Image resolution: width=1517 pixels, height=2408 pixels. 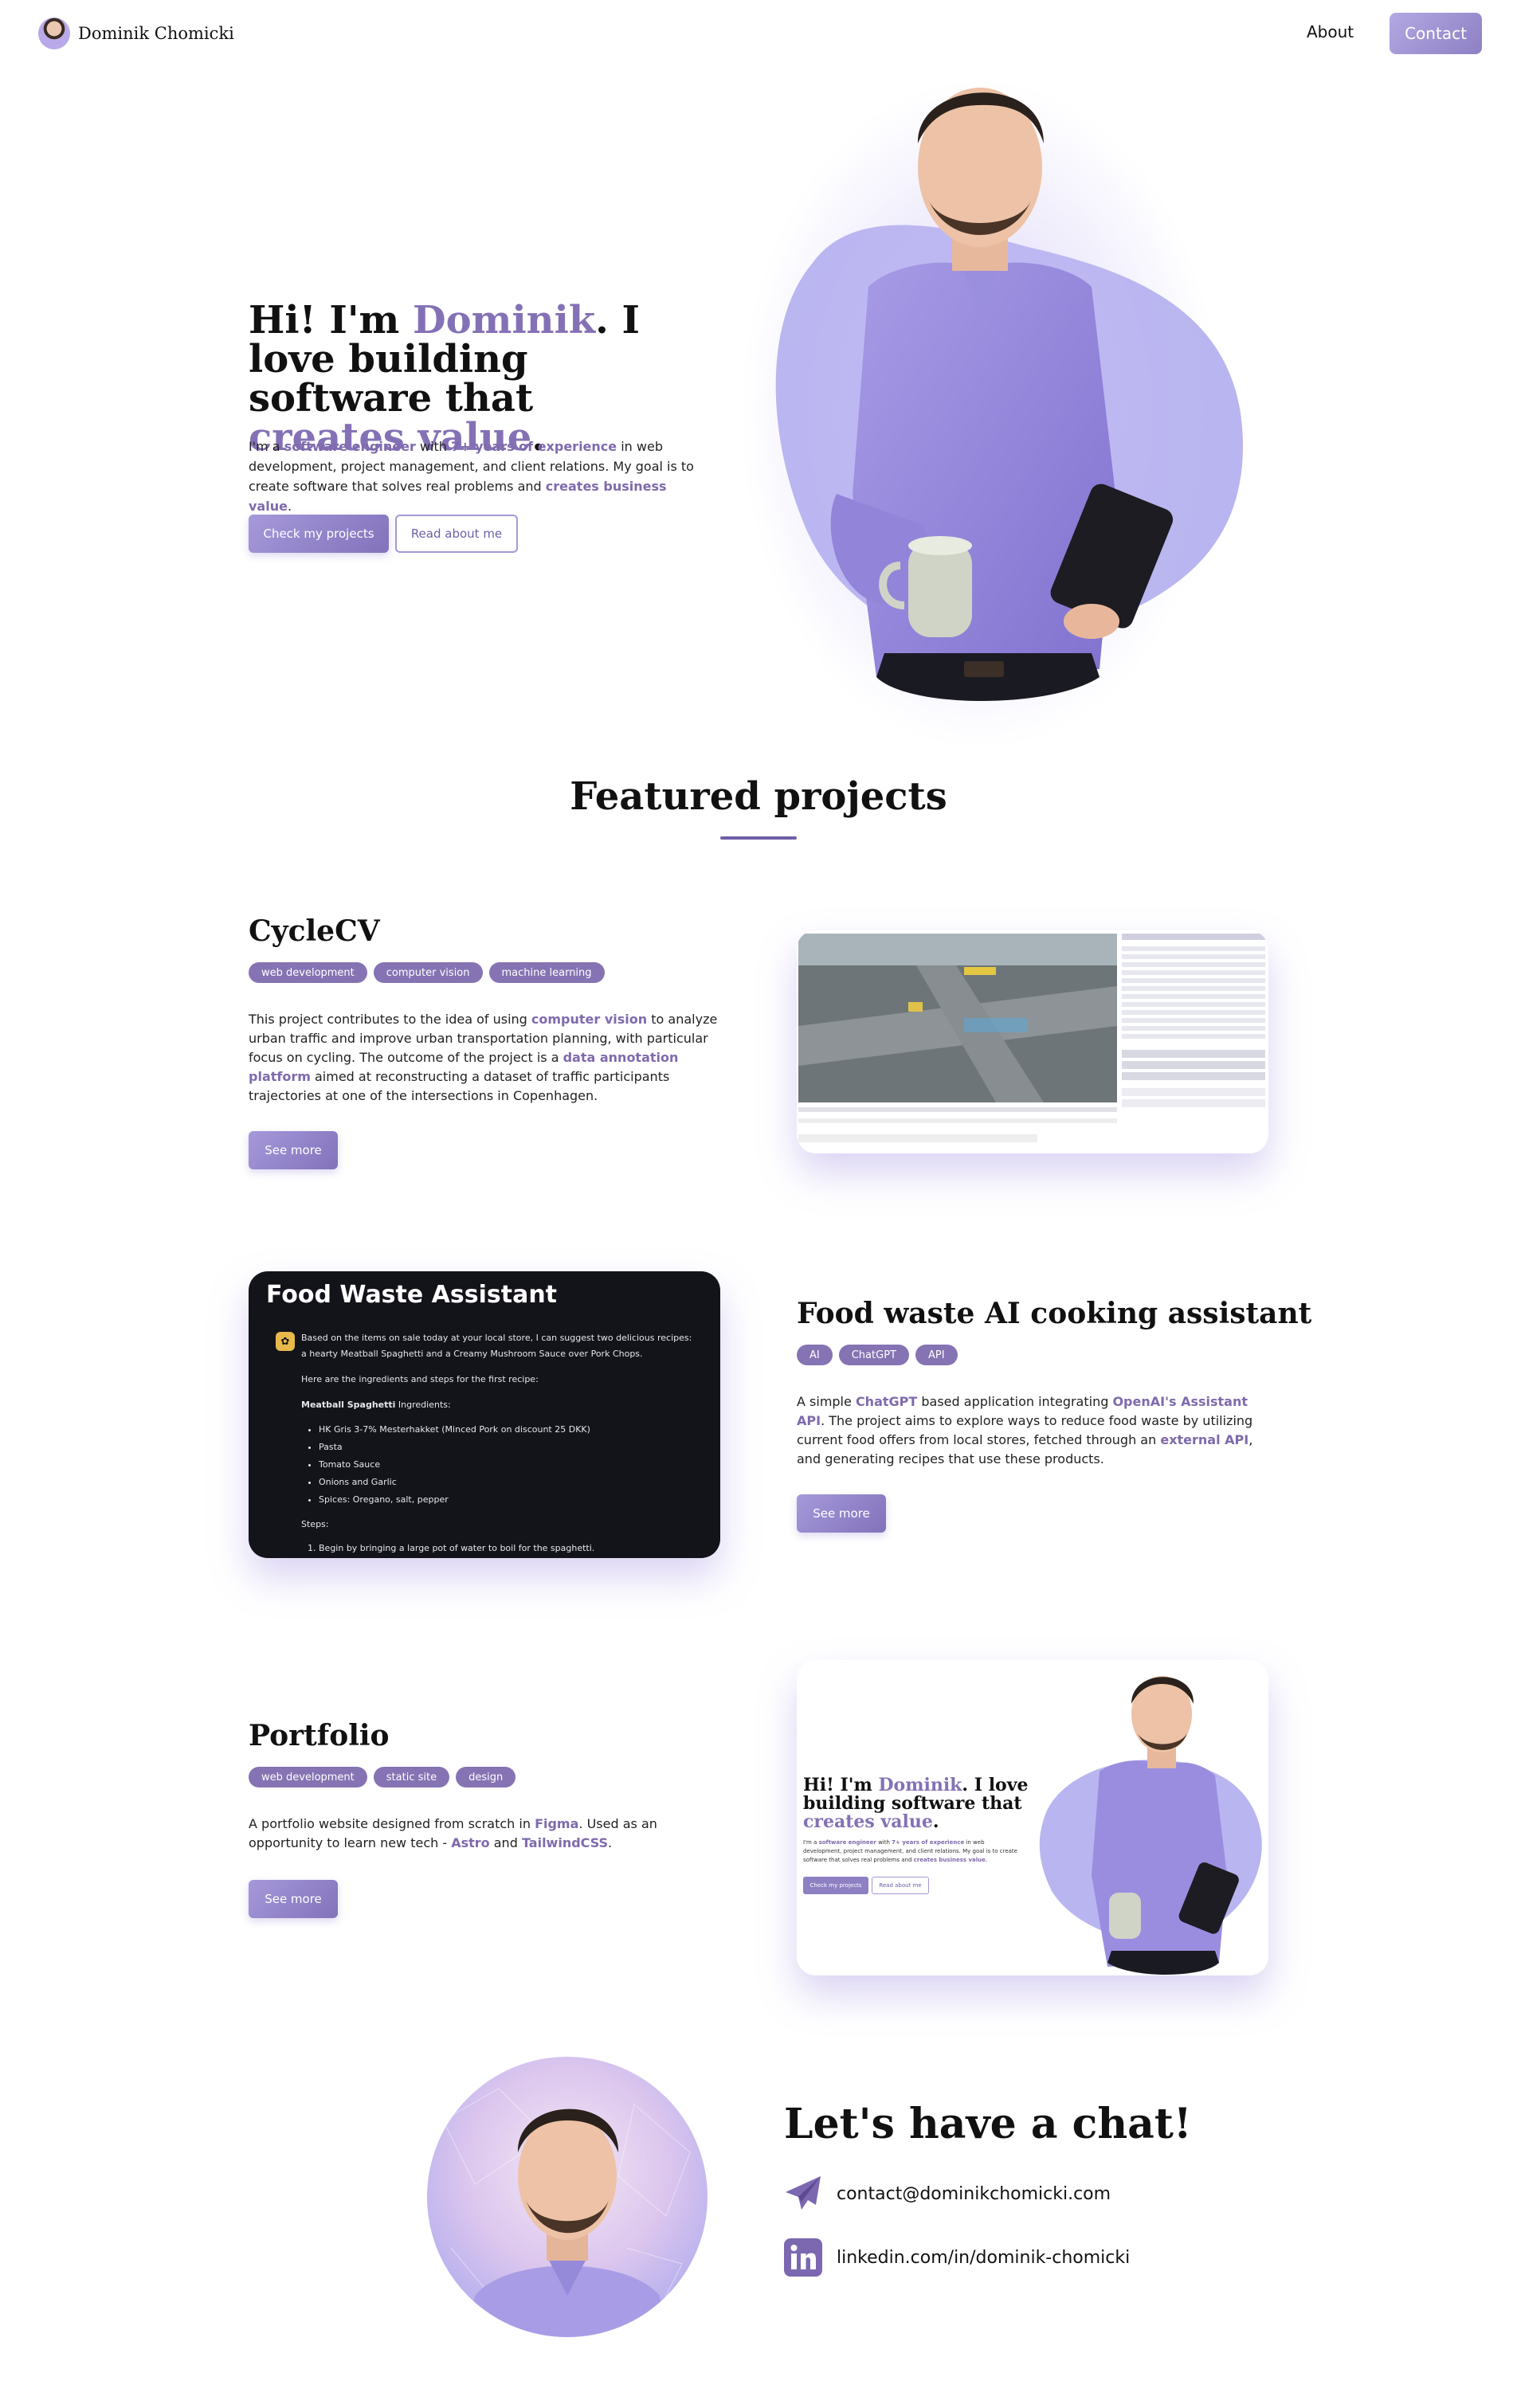 I want to click on tag: API, so click(x=936, y=1355).